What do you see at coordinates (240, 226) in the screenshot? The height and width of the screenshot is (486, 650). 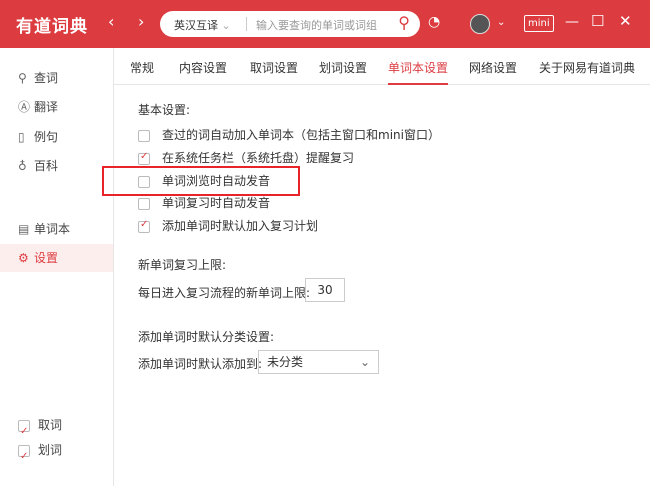 I see `option-label: 添加单词时默认加入复习计划` at bounding box center [240, 226].